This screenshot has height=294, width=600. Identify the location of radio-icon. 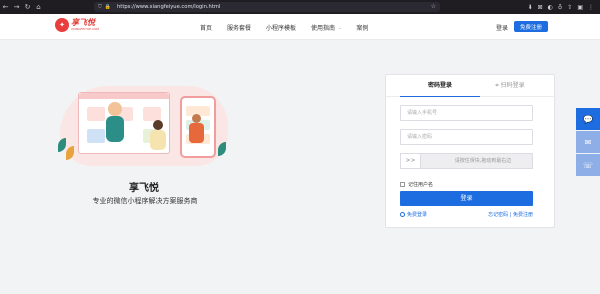
(402, 214).